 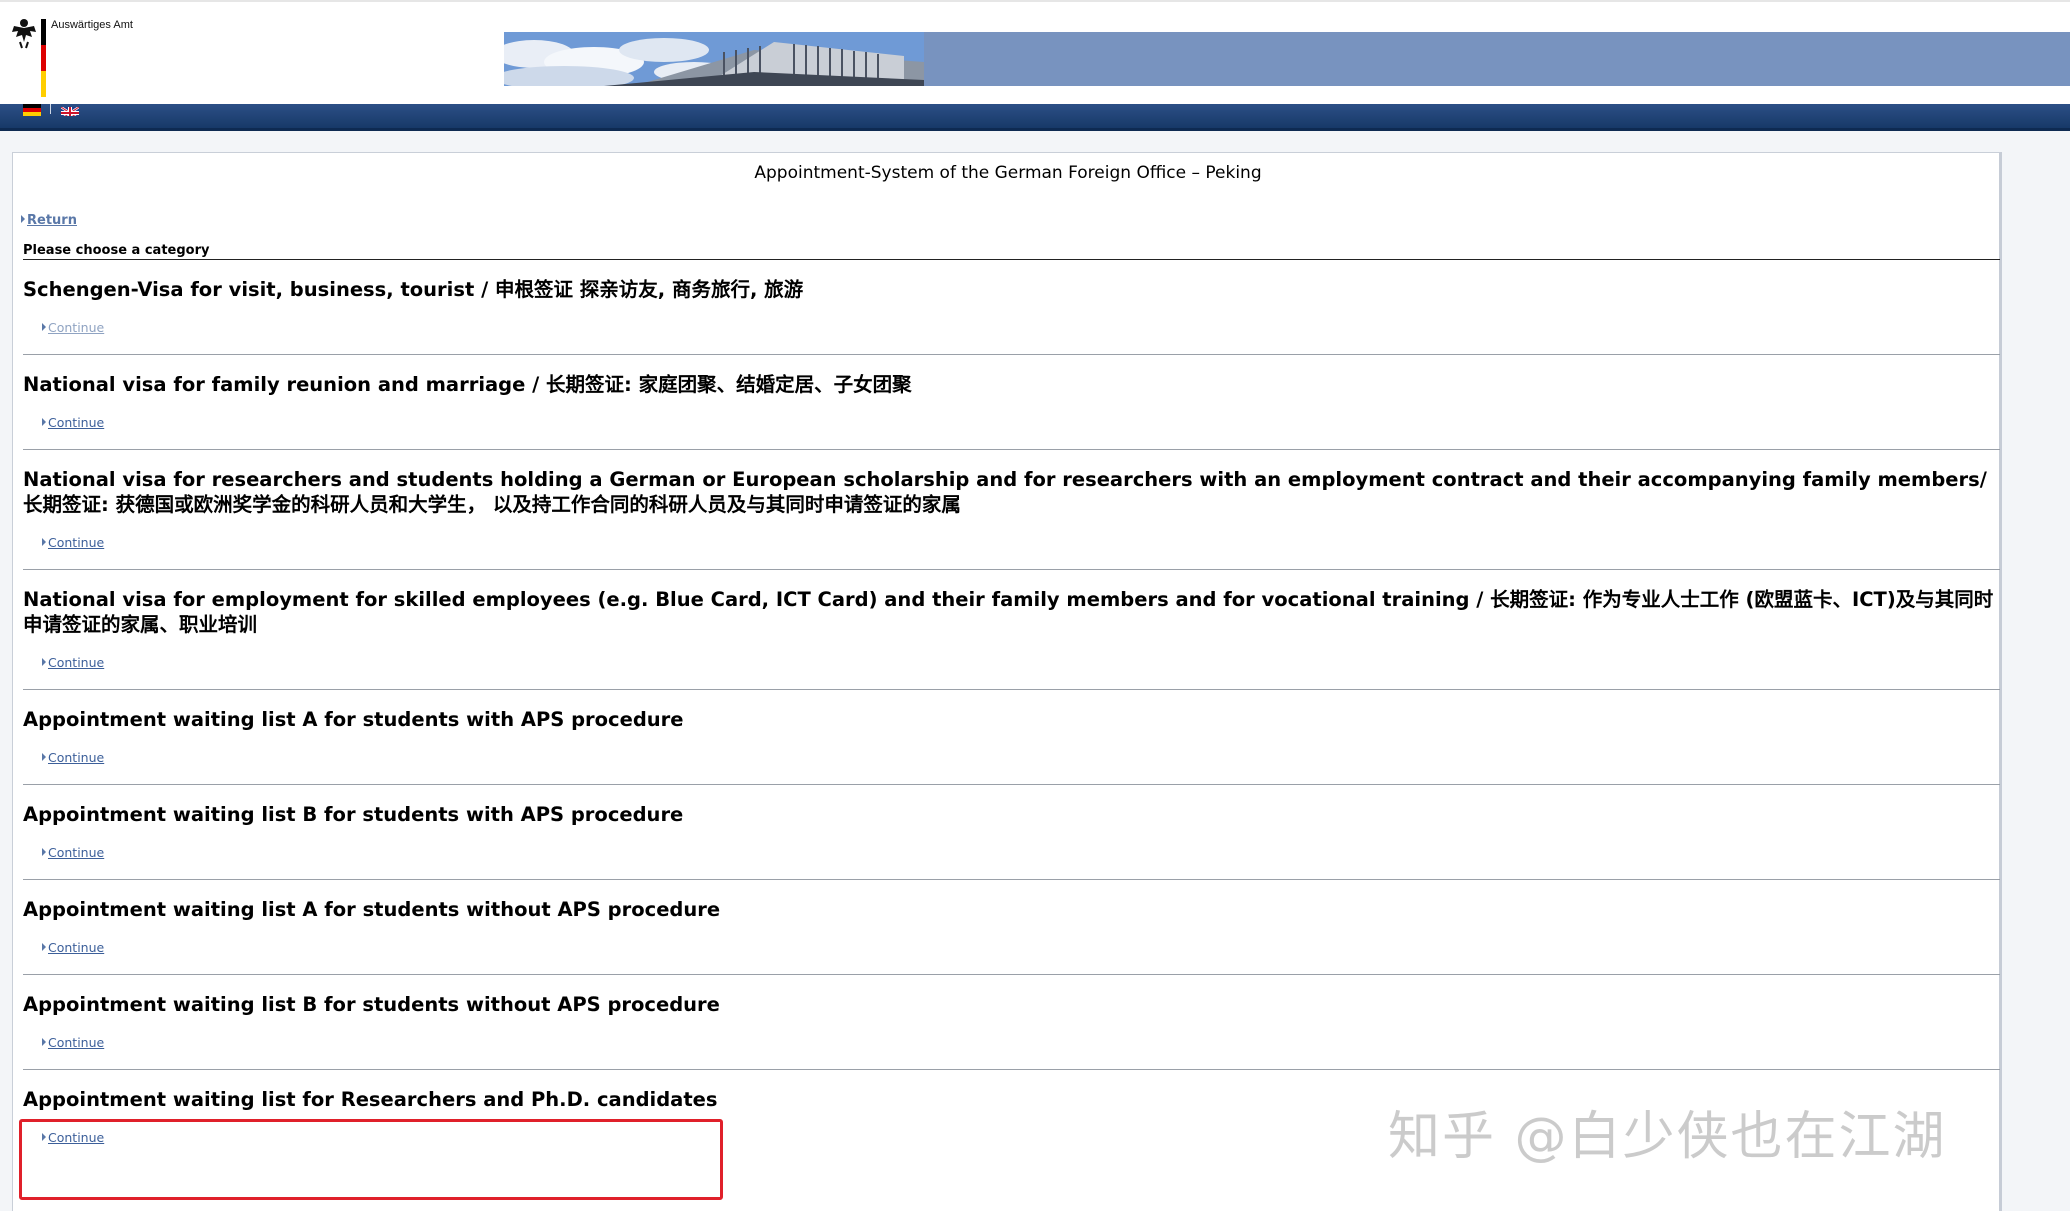 I want to click on building-sky-illustration, so click(x=1287, y=59).